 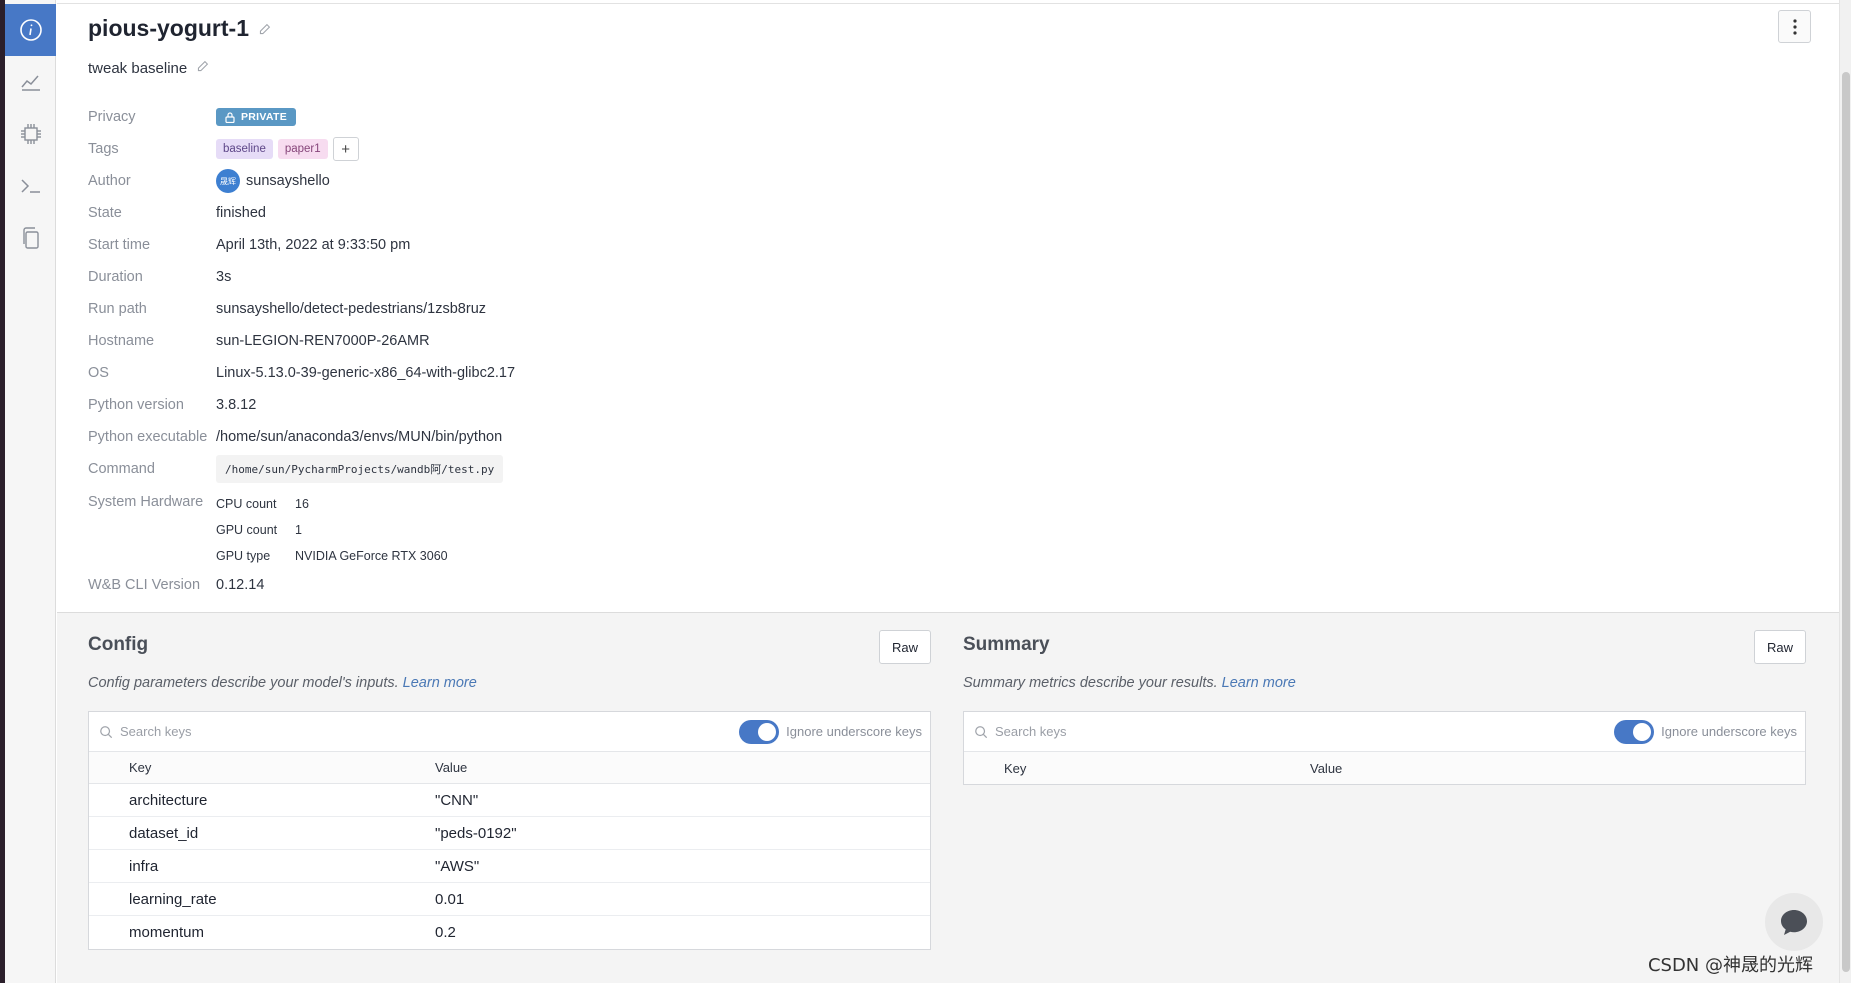 I want to click on summary-learn-more-link: Learn more, so click(x=1259, y=683).